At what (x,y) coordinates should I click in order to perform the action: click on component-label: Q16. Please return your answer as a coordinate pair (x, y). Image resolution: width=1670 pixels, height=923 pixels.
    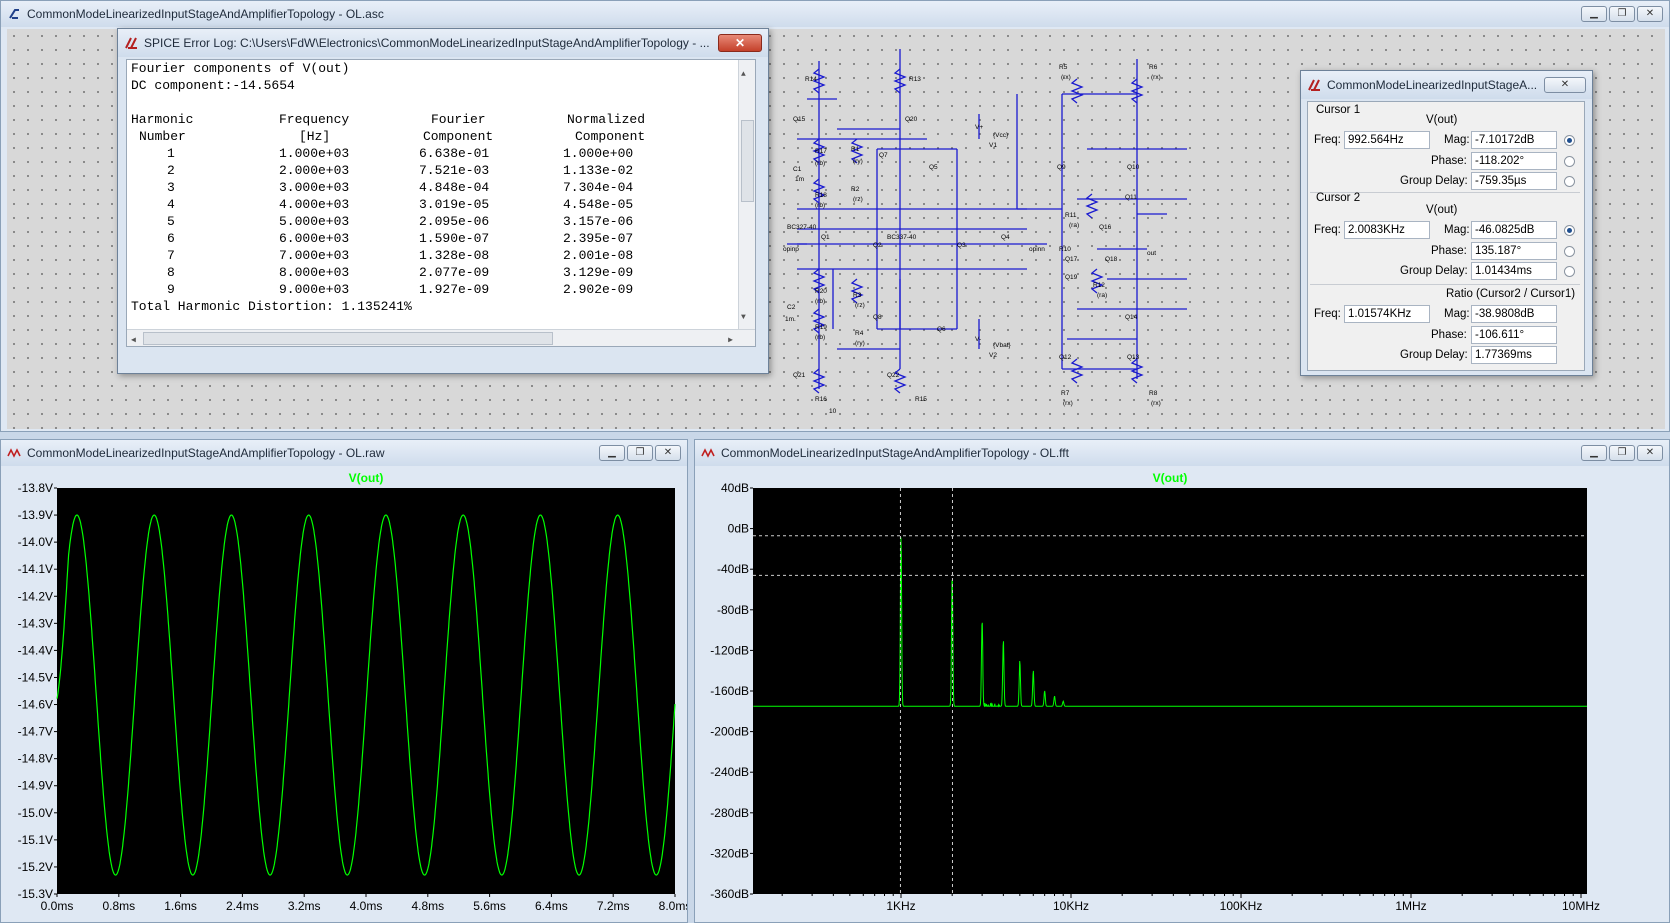
    Looking at the image, I should click on (1105, 227).